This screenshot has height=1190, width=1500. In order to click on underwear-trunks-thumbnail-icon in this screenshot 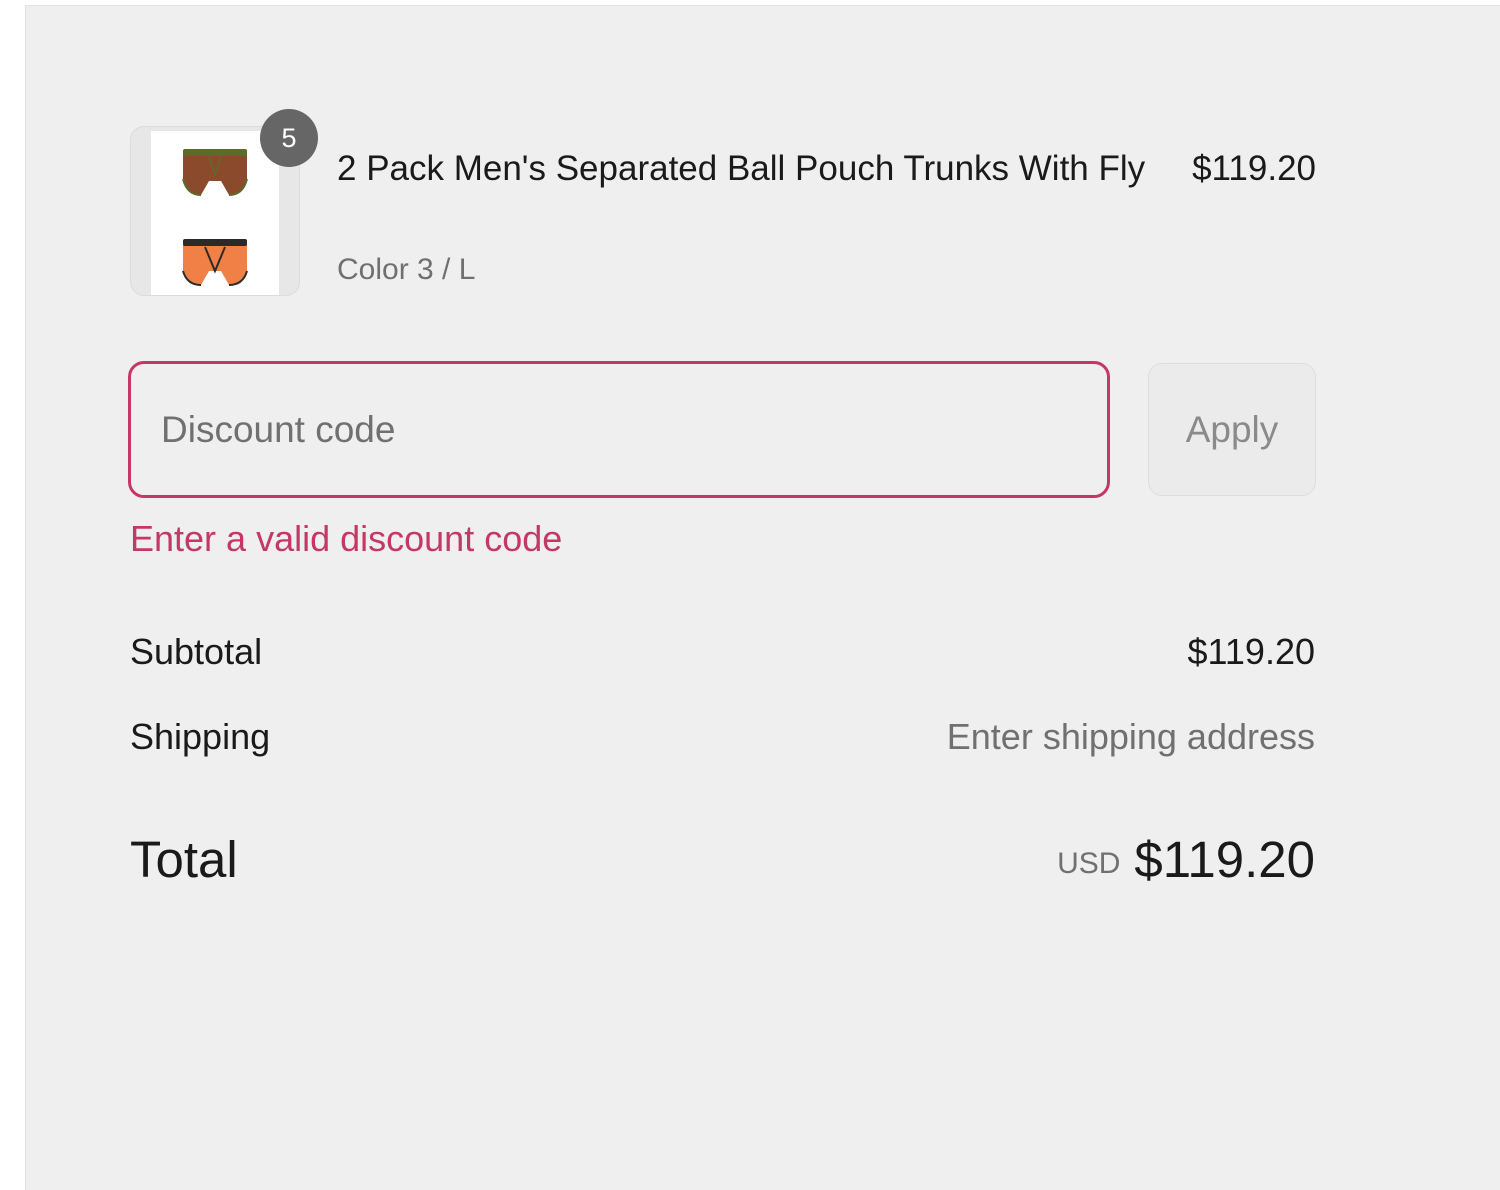, I will do `click(215, 213)`.